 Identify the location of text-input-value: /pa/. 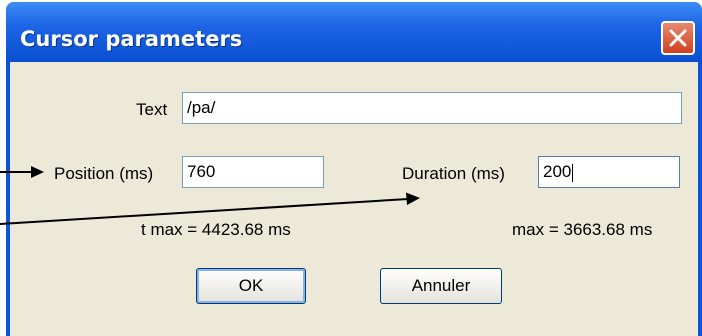
(201, 107).